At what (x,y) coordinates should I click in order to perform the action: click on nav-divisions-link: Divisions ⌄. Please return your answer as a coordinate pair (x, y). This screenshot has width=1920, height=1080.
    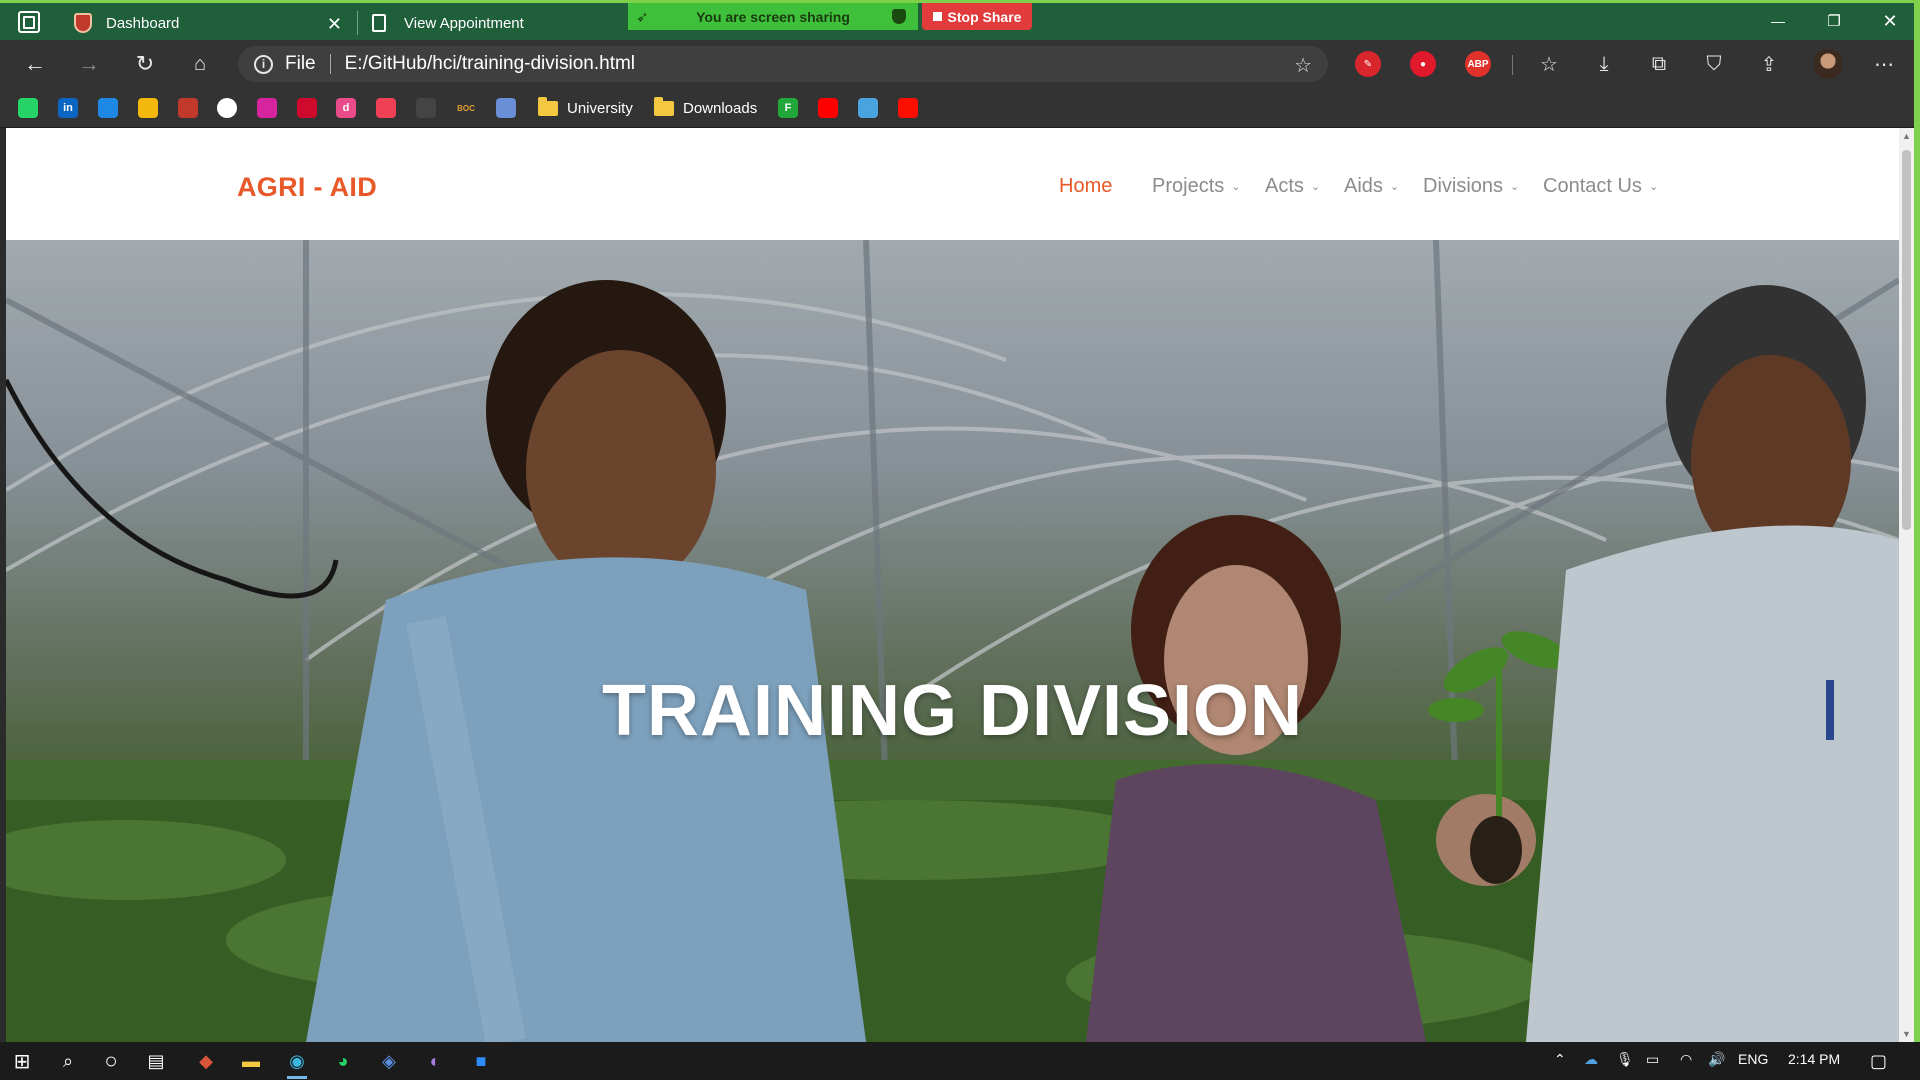
    Looking at the image, I should click on (1471, 186).